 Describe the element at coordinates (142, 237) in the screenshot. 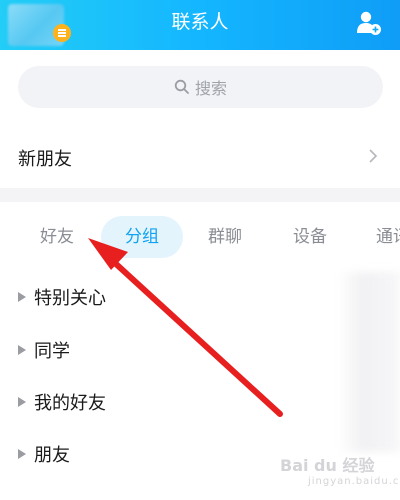

I see `tab-groups: 分组` at that location.